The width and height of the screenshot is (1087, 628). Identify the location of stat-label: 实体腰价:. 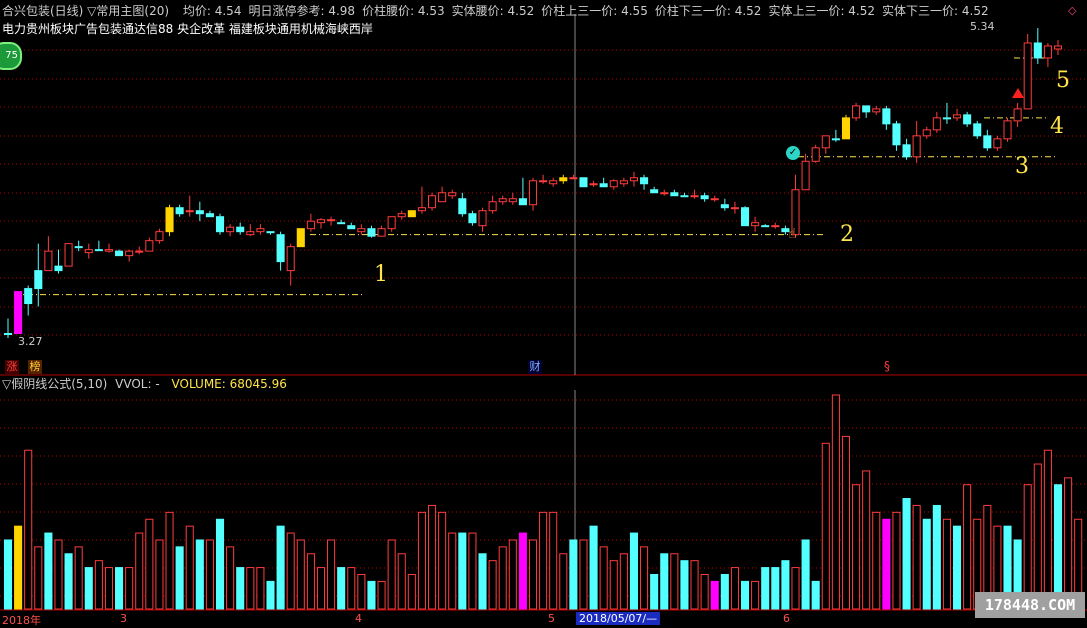
(477, 11).